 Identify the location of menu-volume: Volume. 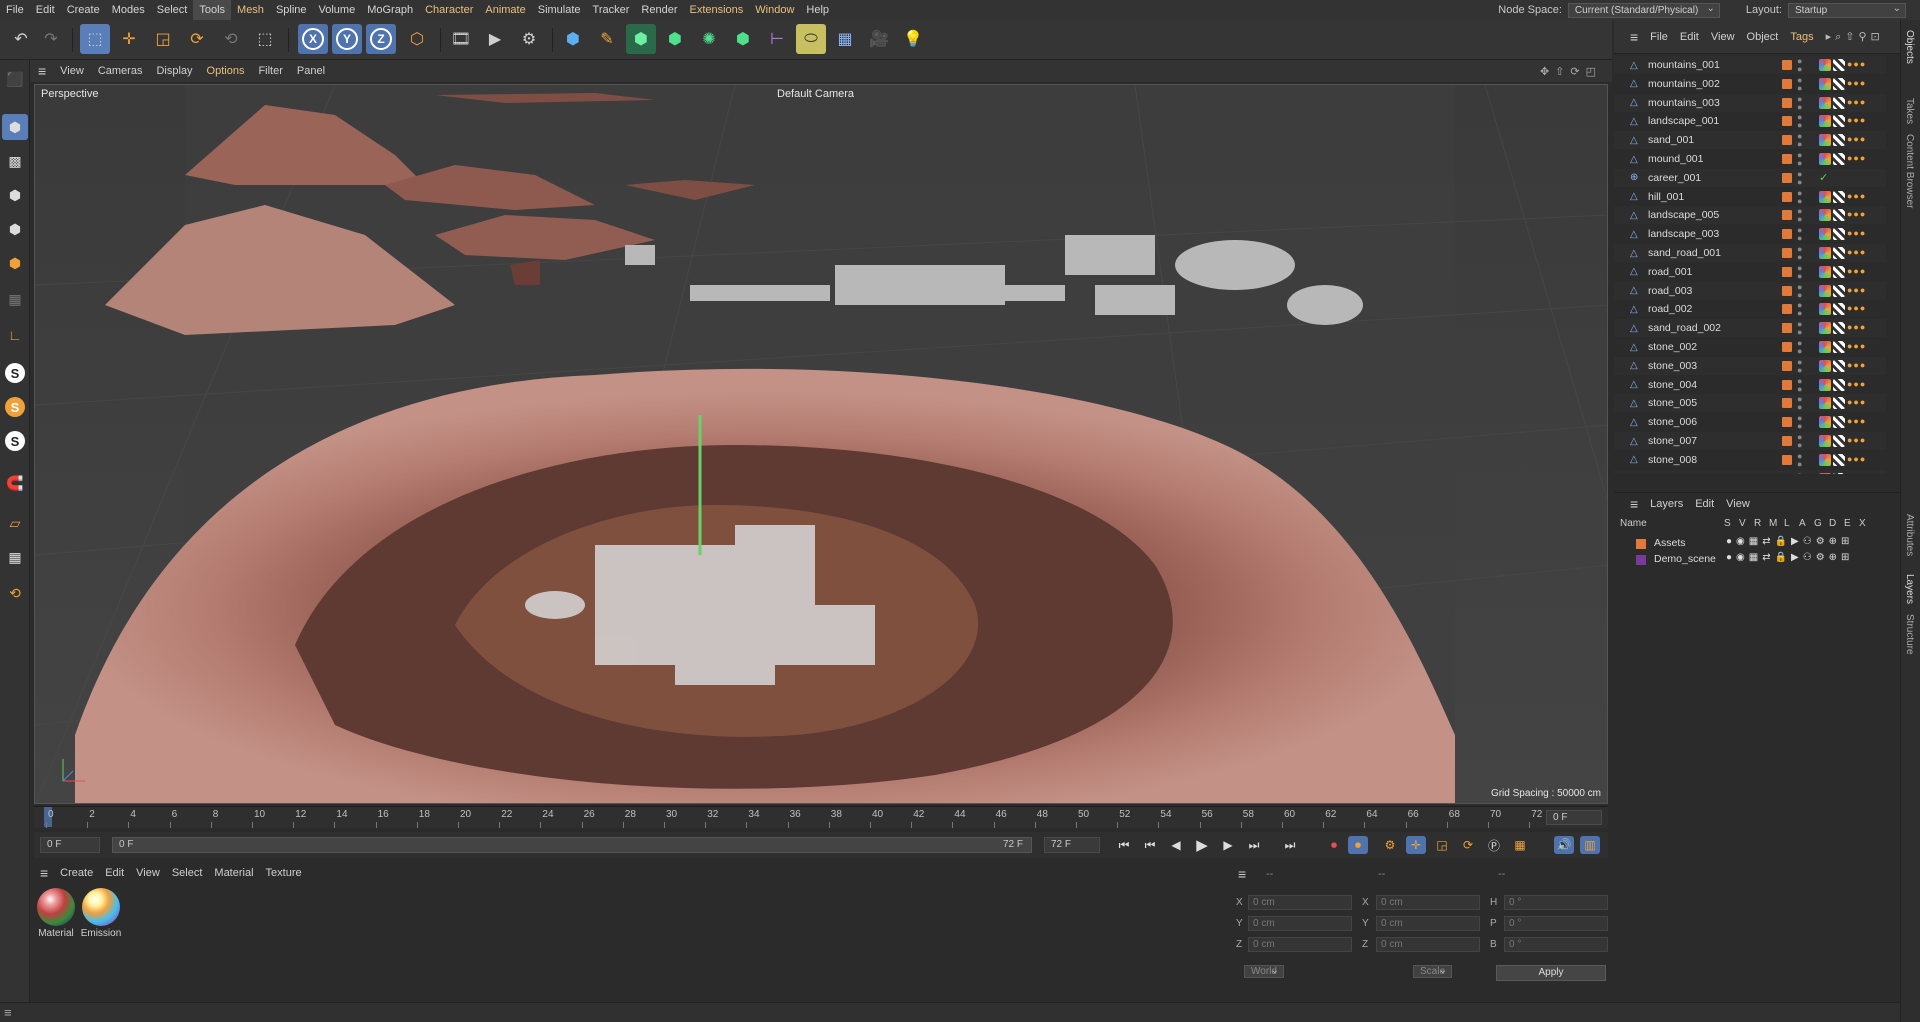
(337, 10).